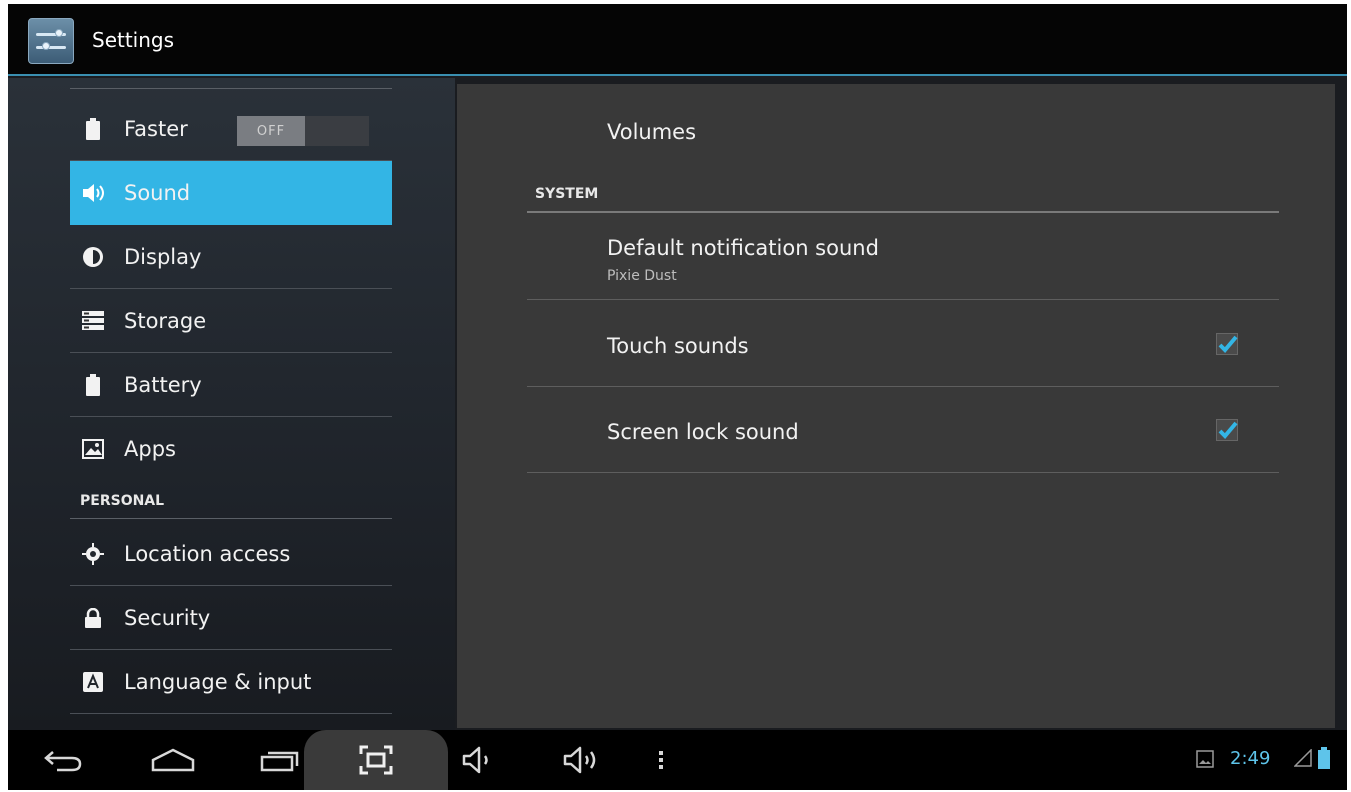  Describe the element at coordinates (642, 276) in the screenshot. I see `default-notification-summary: Pixie Dust` at that location.